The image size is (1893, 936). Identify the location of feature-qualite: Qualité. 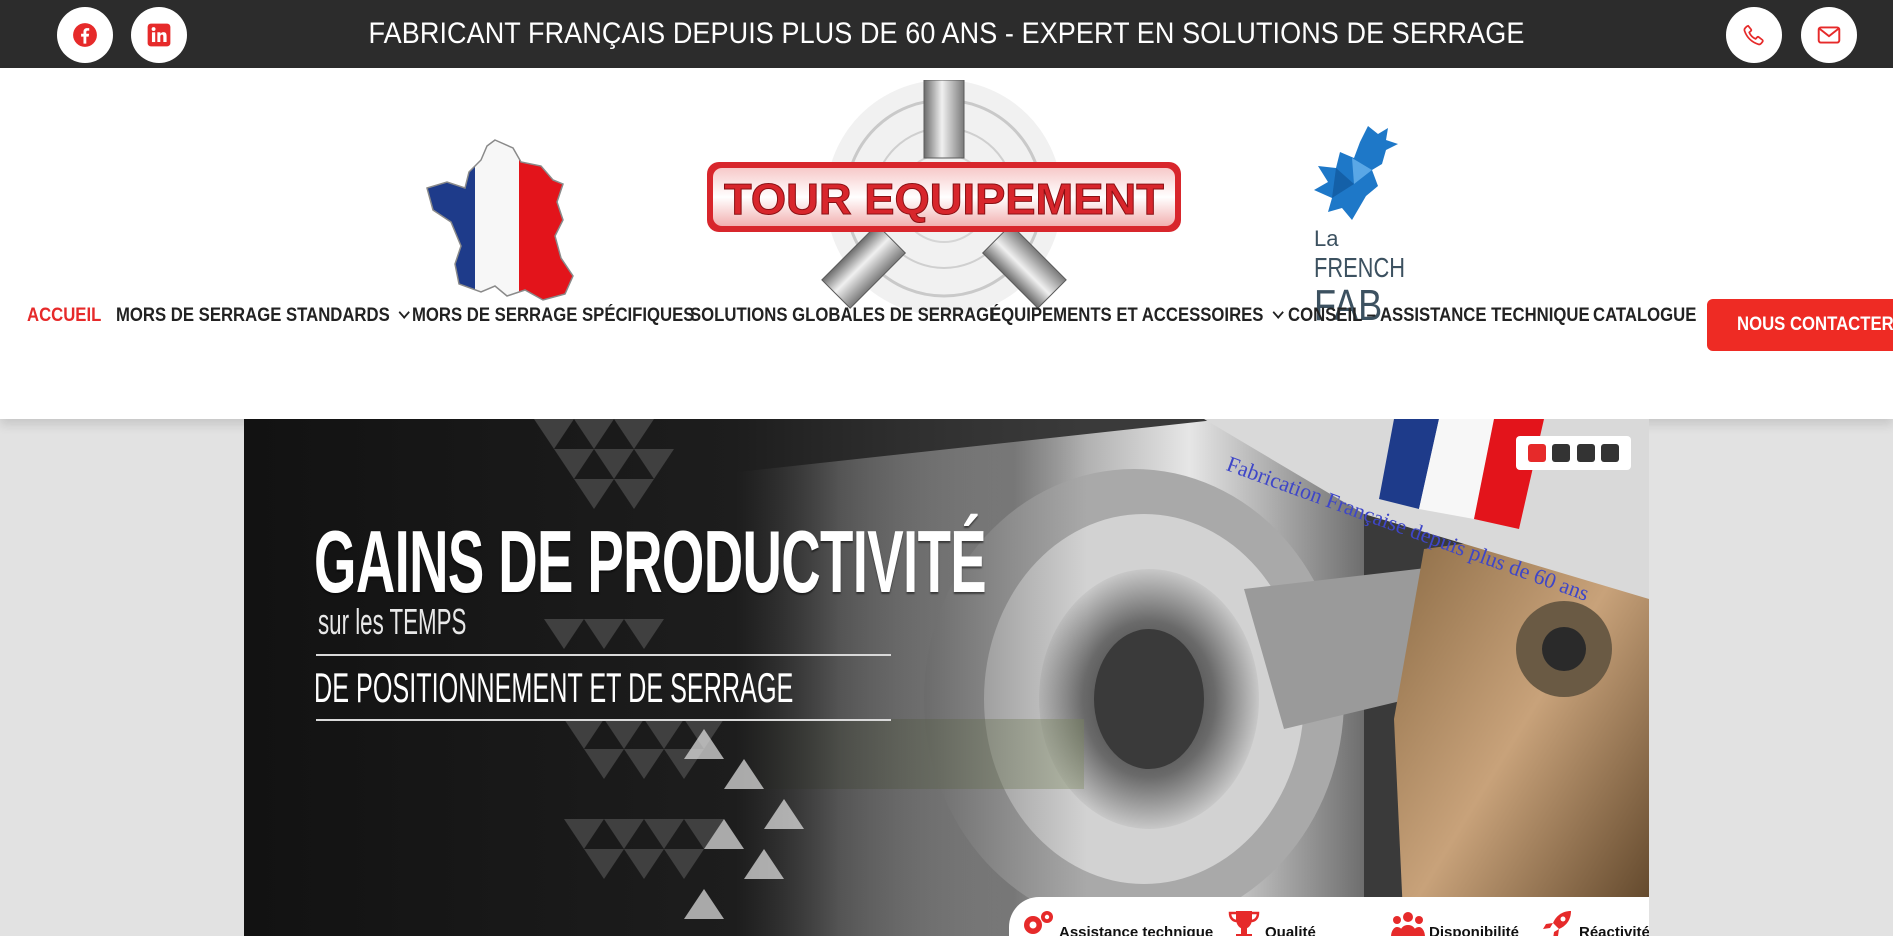
(1271, 923).